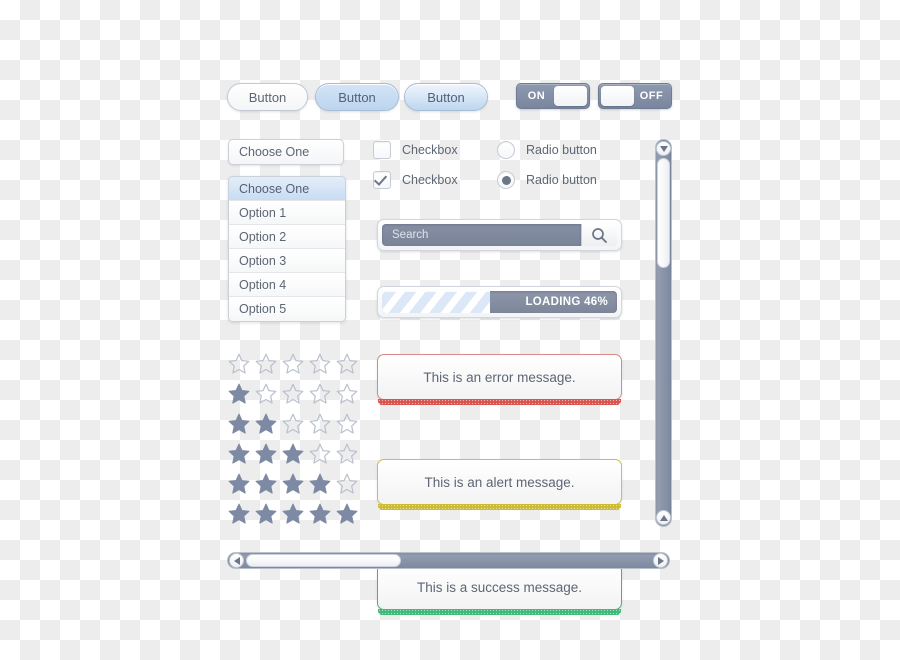  What do you see at coordinates (536, 96) in the screenshot?
I see `toggle-on-label: ON` at bounding box center [536, 96].